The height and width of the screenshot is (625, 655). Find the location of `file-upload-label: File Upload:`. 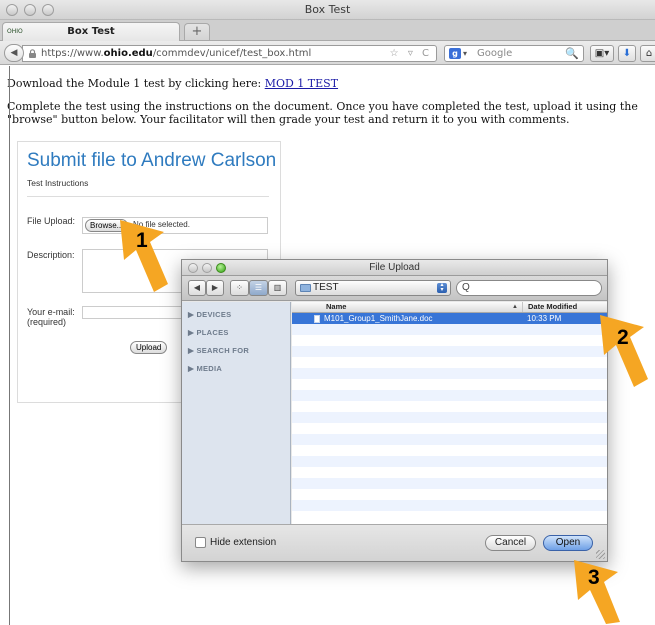

file-upload-label: File Upload: is located at coordinates (51, 221).